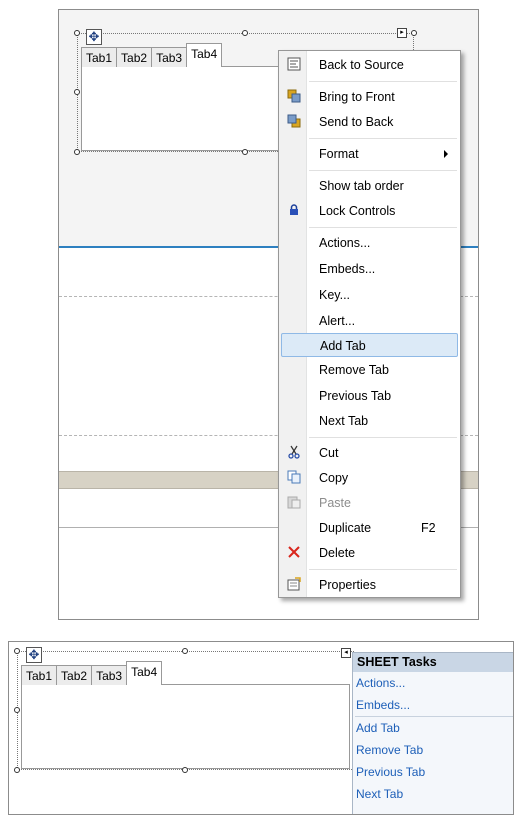 The height and width of the screenshot is (821, 514). I want to click on menu-item-back-to-source: Back to Source, so click(369, 65).